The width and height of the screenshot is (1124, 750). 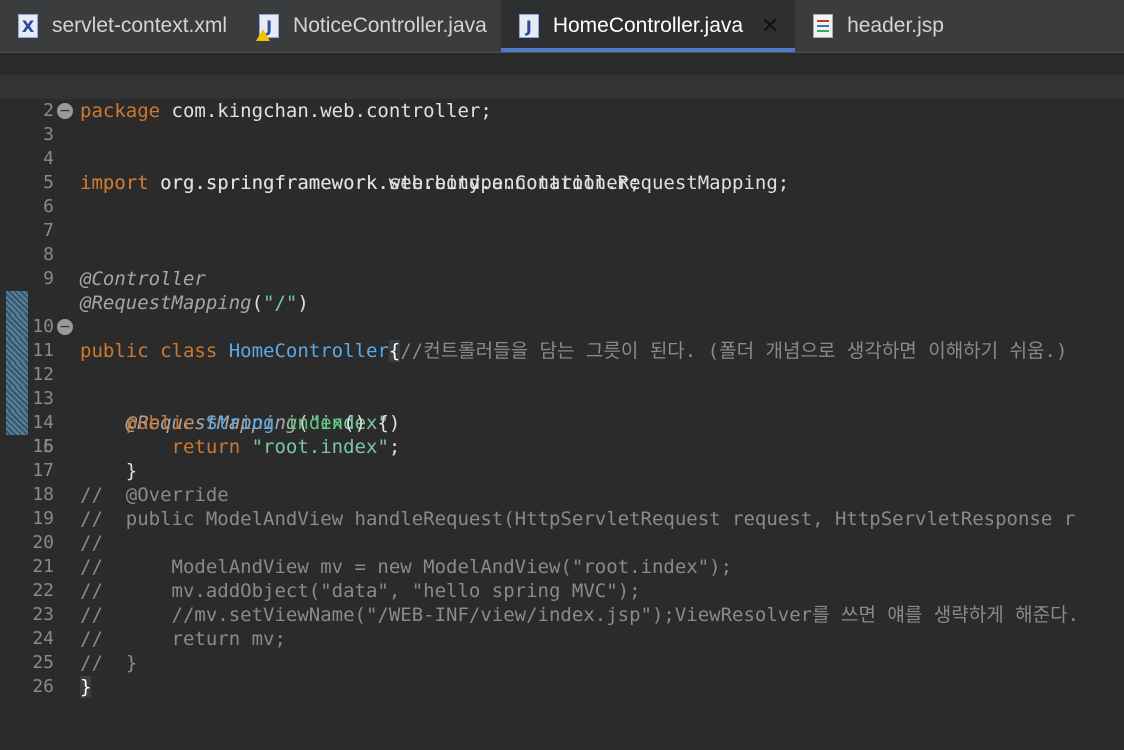 I want to click on code-line-15: 15 }, so click(x=562, y=434).